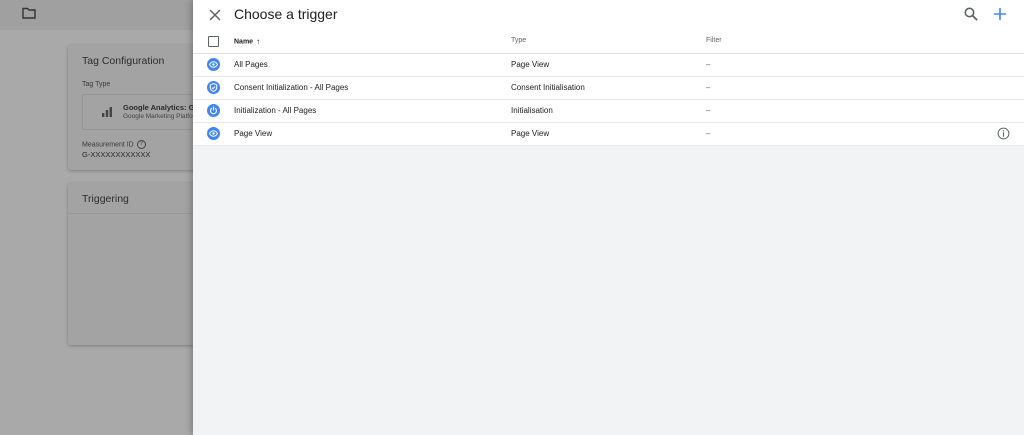 Image resolution: width=1024 pixels, height=435 pixels. What do you see at coordinates (107, 112) in the screenshot?
I see `analytics-icon` at bounding box center [107, 112].